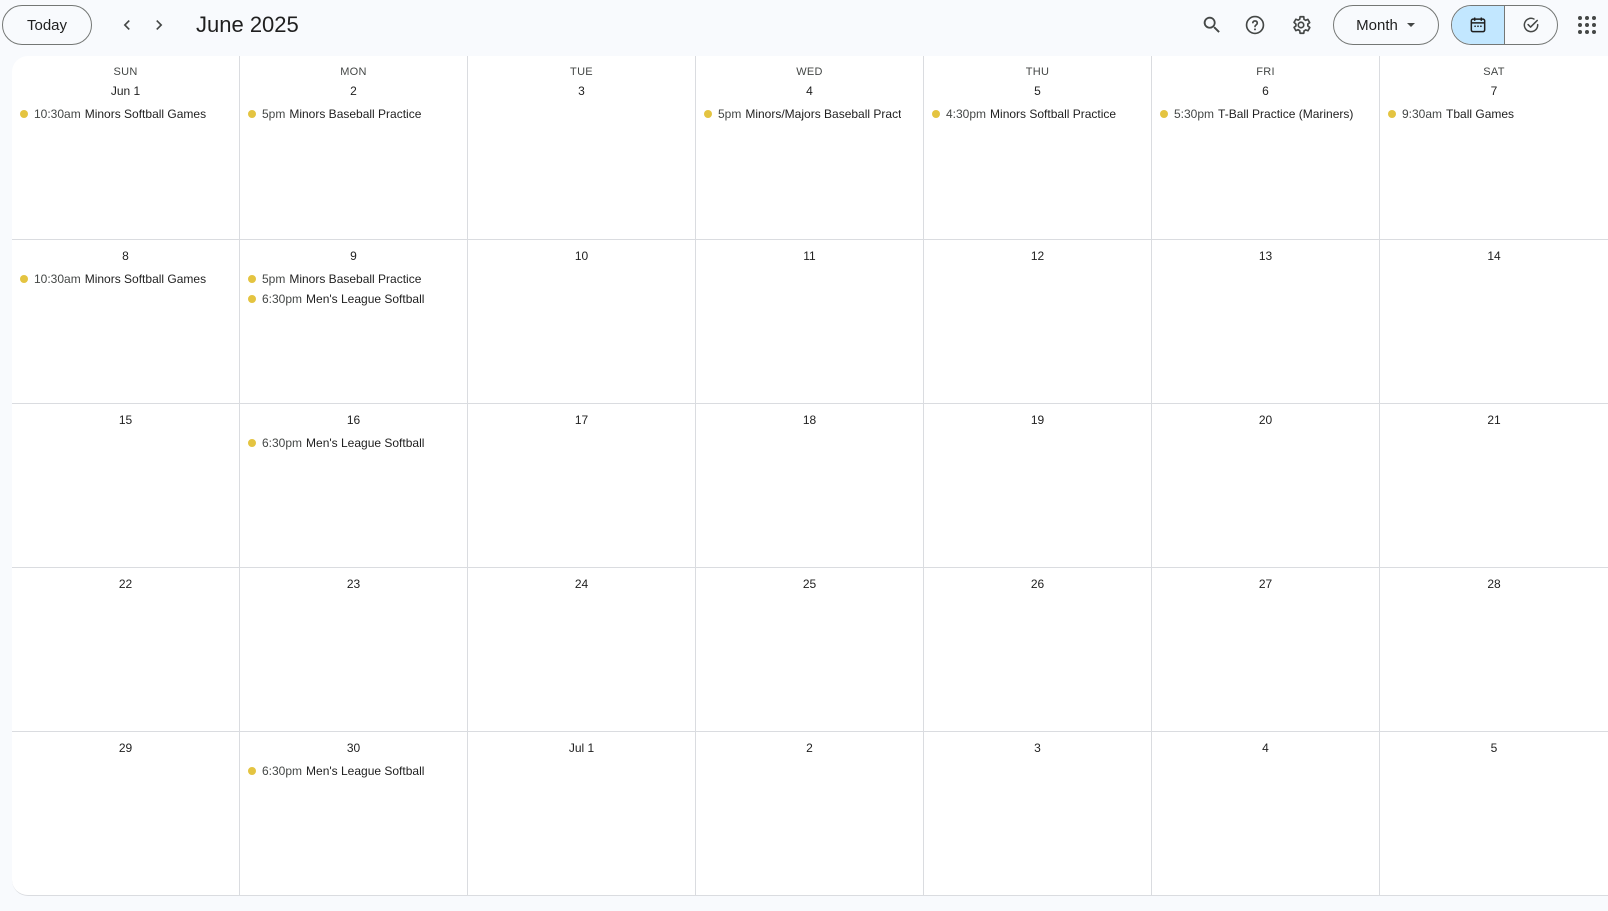 The height and width of the screenshot is (911, 1608). What do you see at coordinates (126, 486) in the screenshot?
I see `day-cell: 15` at bounding box center [126, 486].